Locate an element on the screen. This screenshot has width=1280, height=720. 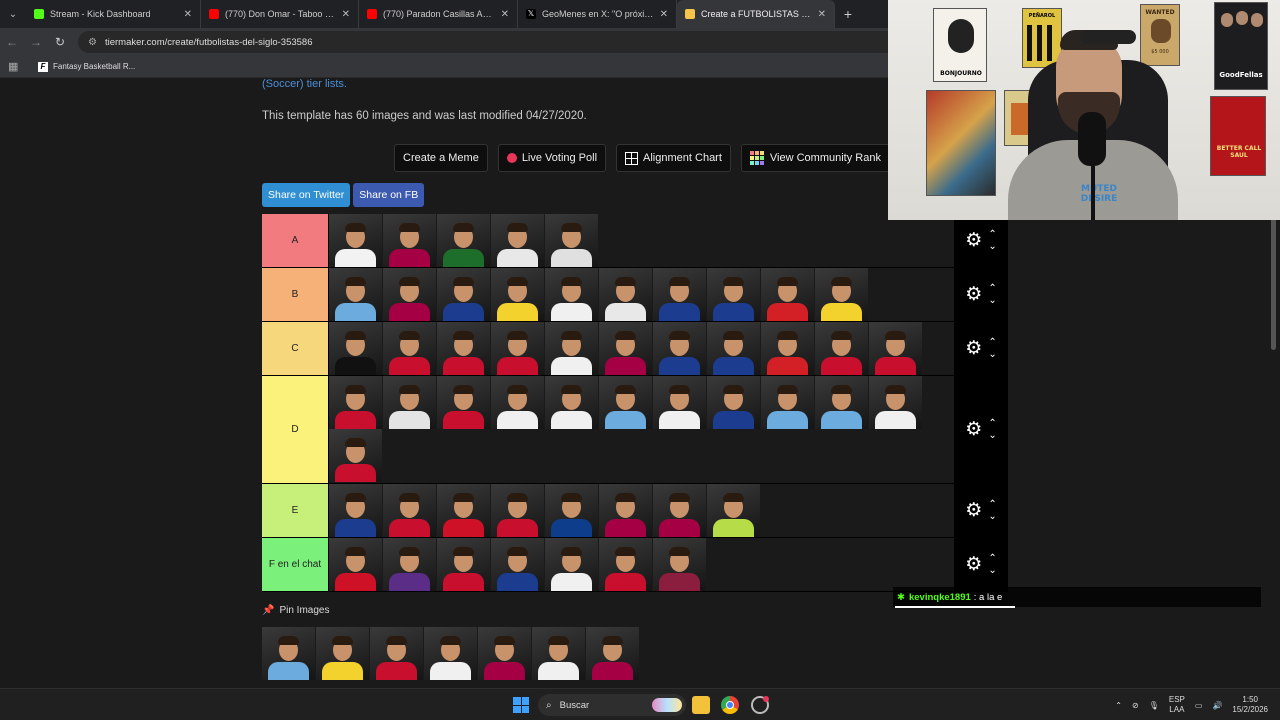
live-voting-poll-button: Live Voting Poll is located at coordinates (552, 158).